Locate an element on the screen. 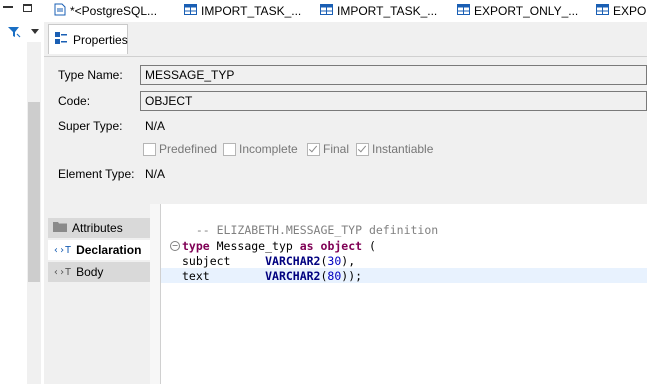  predefined-checkbox: Predefined is located at coordinates (180, 149).